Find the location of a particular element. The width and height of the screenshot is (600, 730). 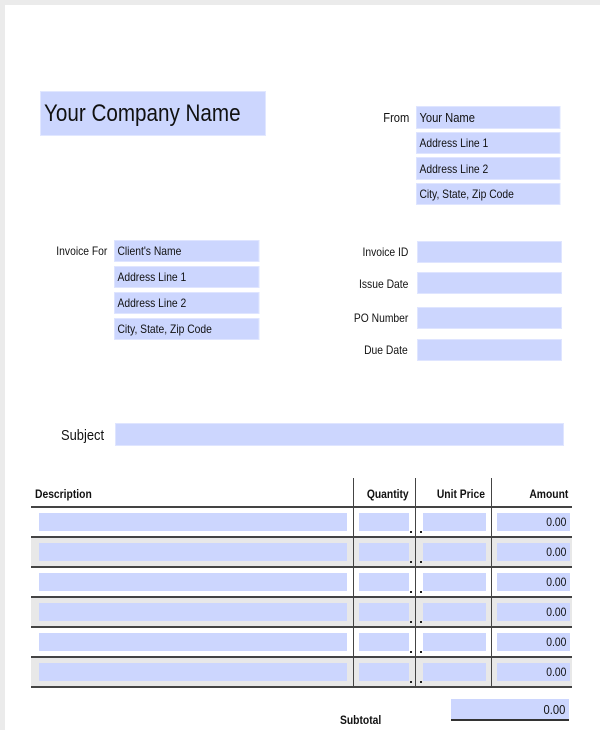

issue-date-label: Issue Date is located at coordinates (383, 284).